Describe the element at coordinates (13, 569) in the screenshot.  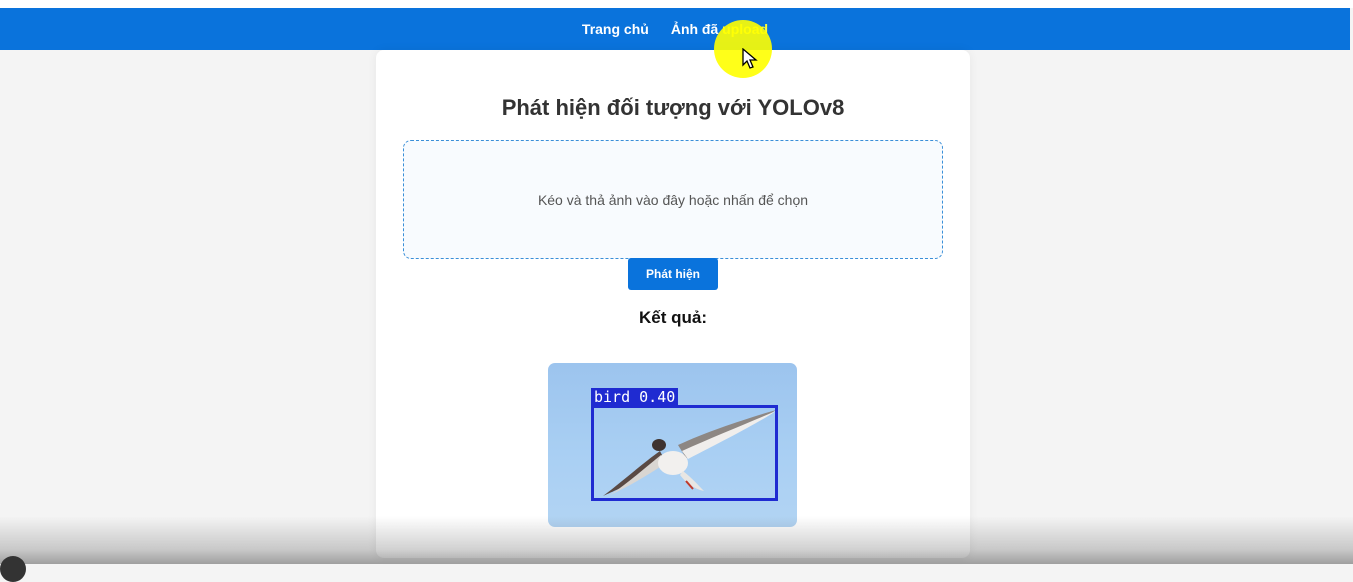
I see `corner-control-icon` at that location.